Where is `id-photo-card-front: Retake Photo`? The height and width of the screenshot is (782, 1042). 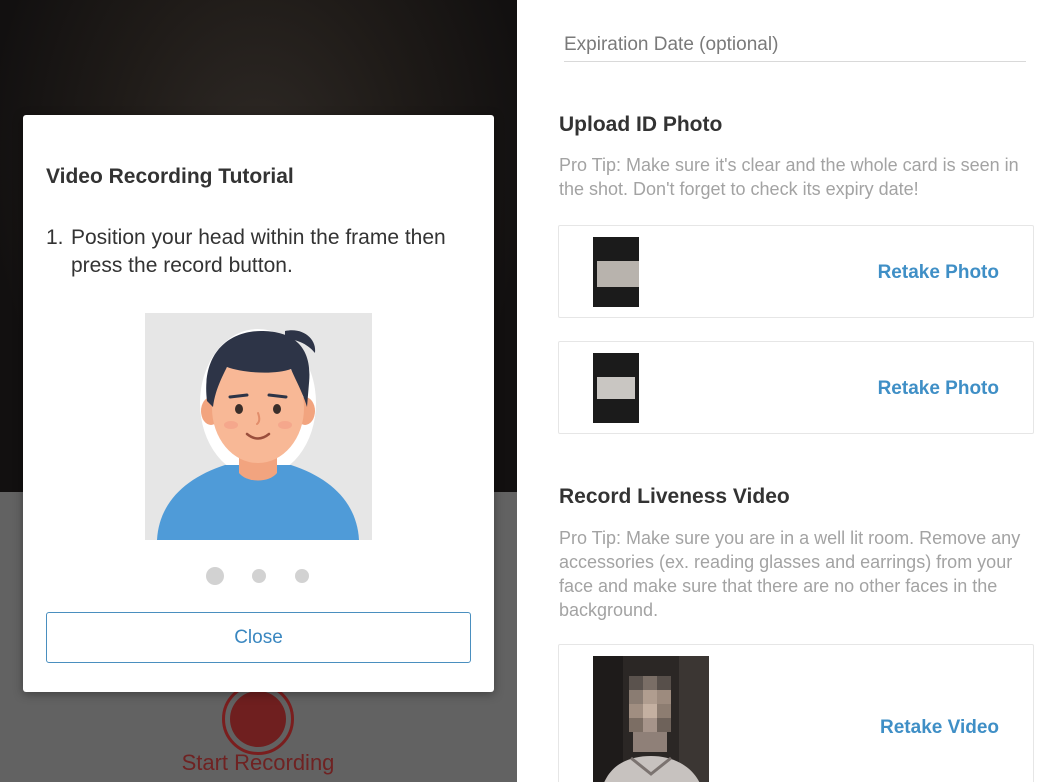
id-photo-card-front: Retake Photo is located at coordinates (796, 271).